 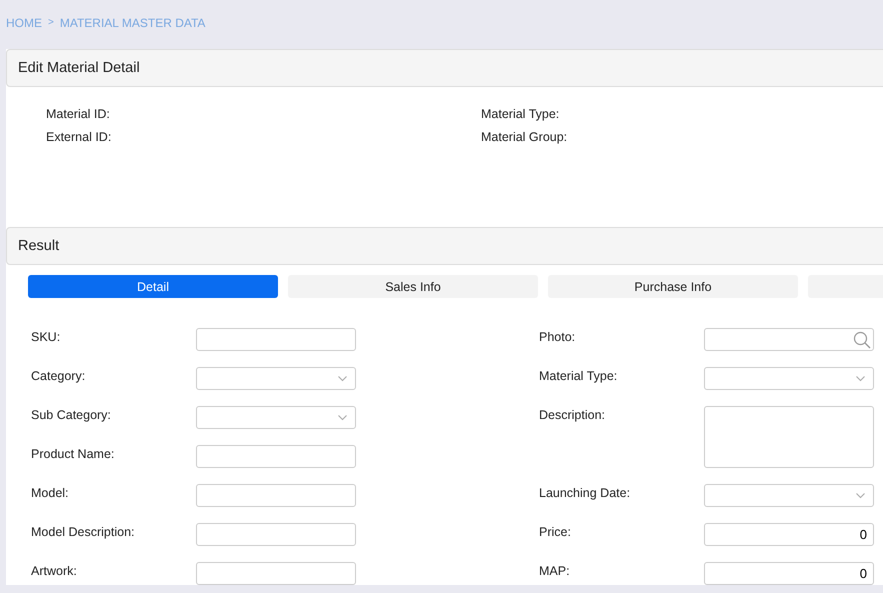 What do you see at coordinates (83, 531) in the screenshot?
I see `field-label: Model Description:` at bounding box center [83, 531].